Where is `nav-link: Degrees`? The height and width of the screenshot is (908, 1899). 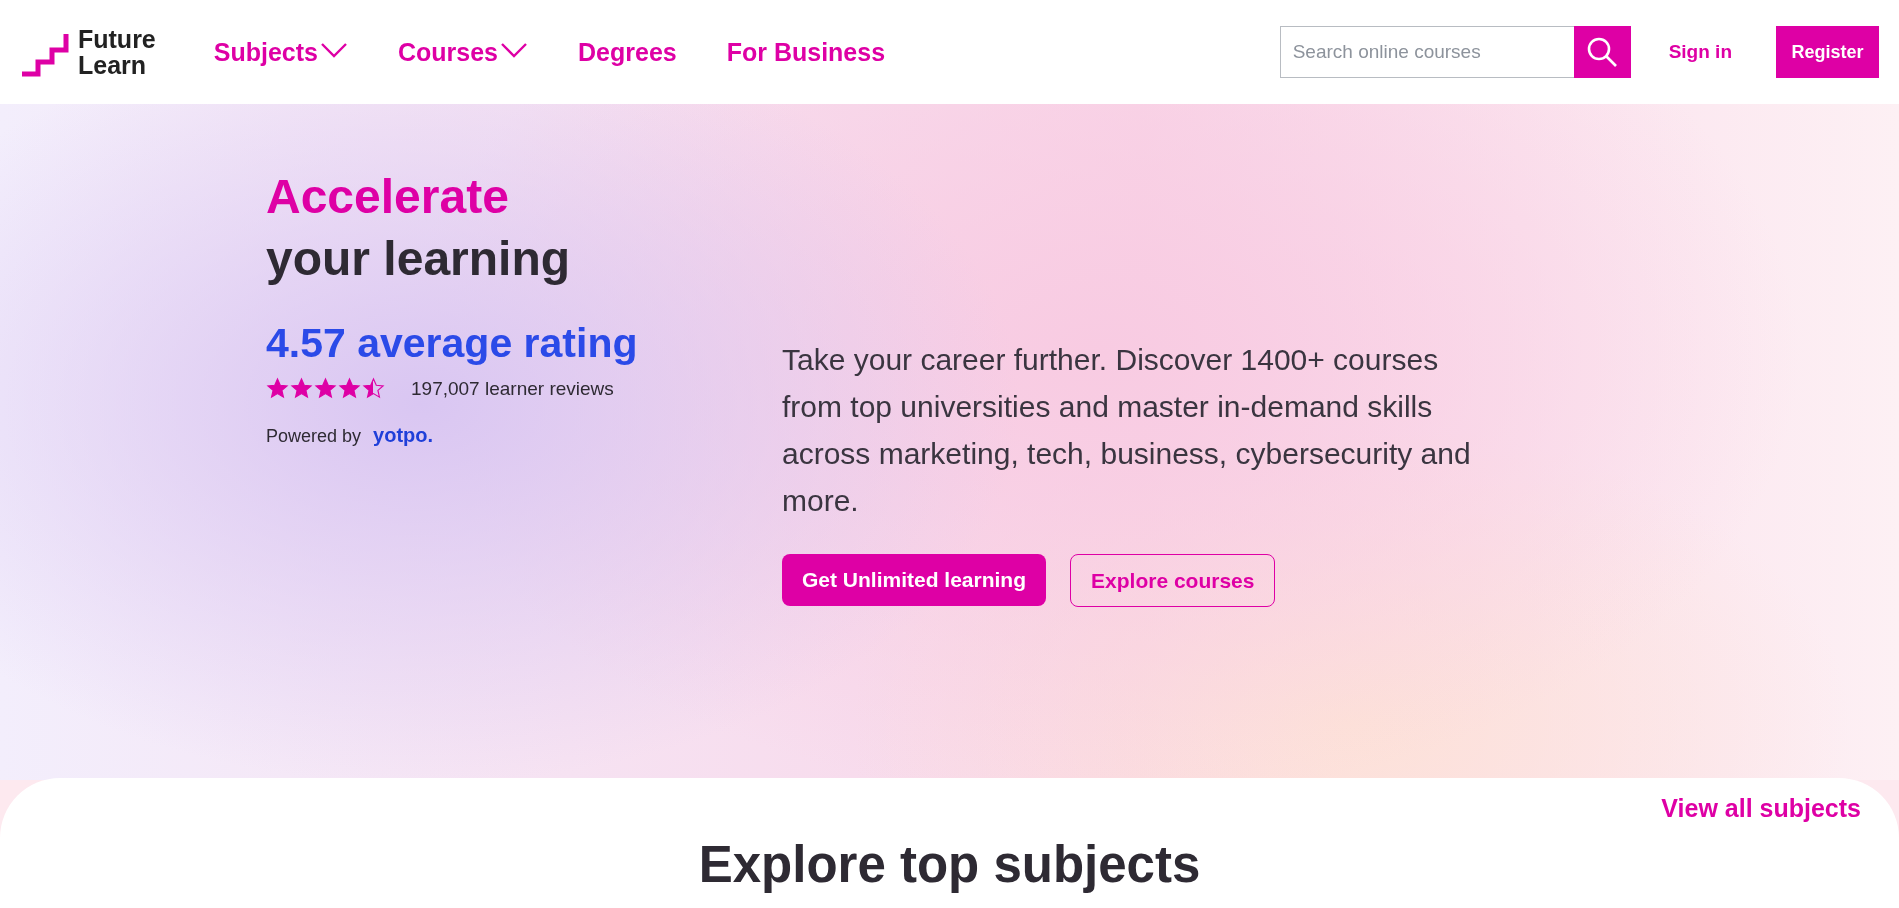 nav-link: Degrees is located at coordinates (627, 52).